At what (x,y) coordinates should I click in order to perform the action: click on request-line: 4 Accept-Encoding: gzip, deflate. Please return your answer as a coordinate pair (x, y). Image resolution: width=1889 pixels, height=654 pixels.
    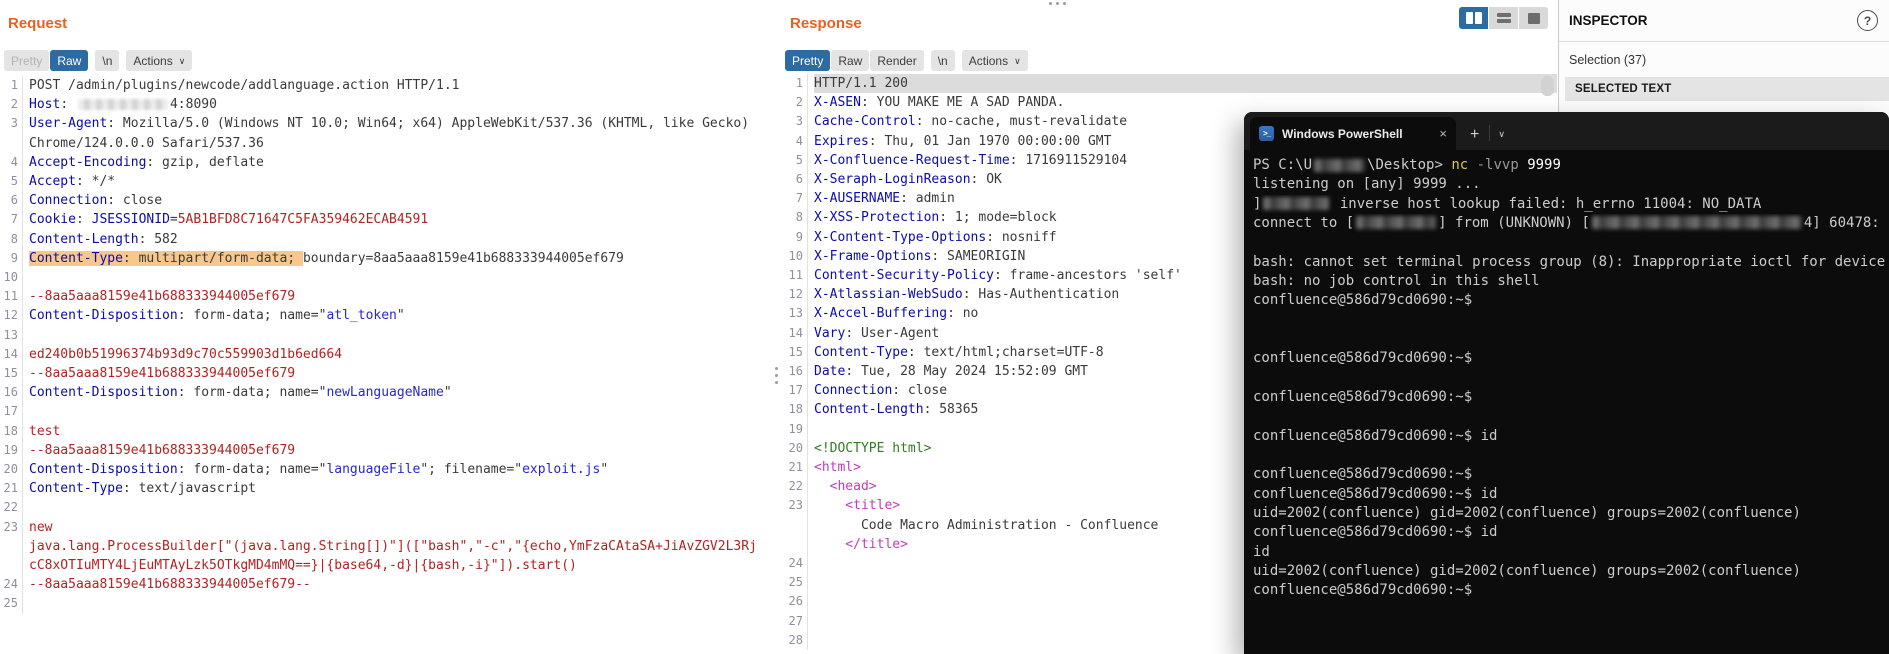
    Looking at the image, I should click on (386, 162).